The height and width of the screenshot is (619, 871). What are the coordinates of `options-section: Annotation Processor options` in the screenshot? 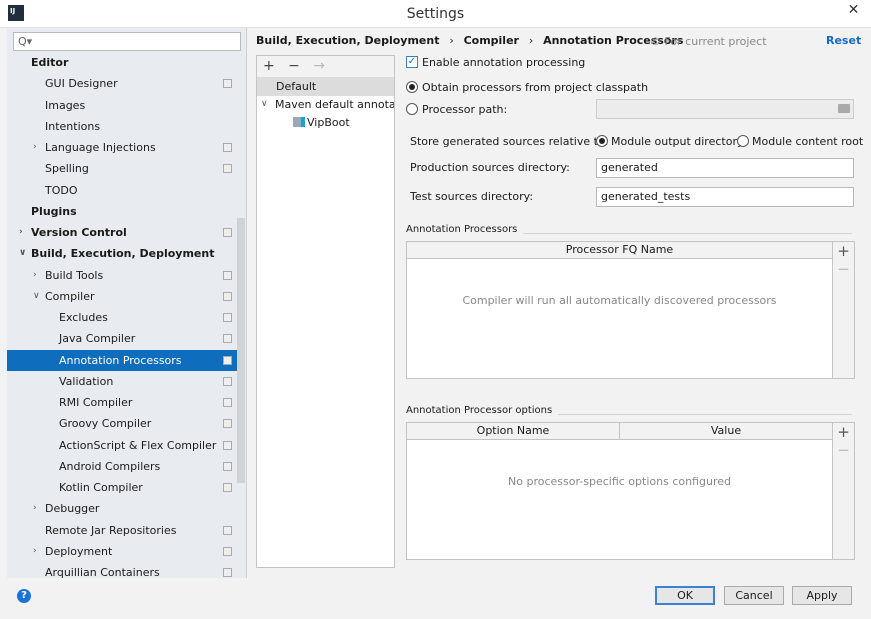 It's located at (629, 409).